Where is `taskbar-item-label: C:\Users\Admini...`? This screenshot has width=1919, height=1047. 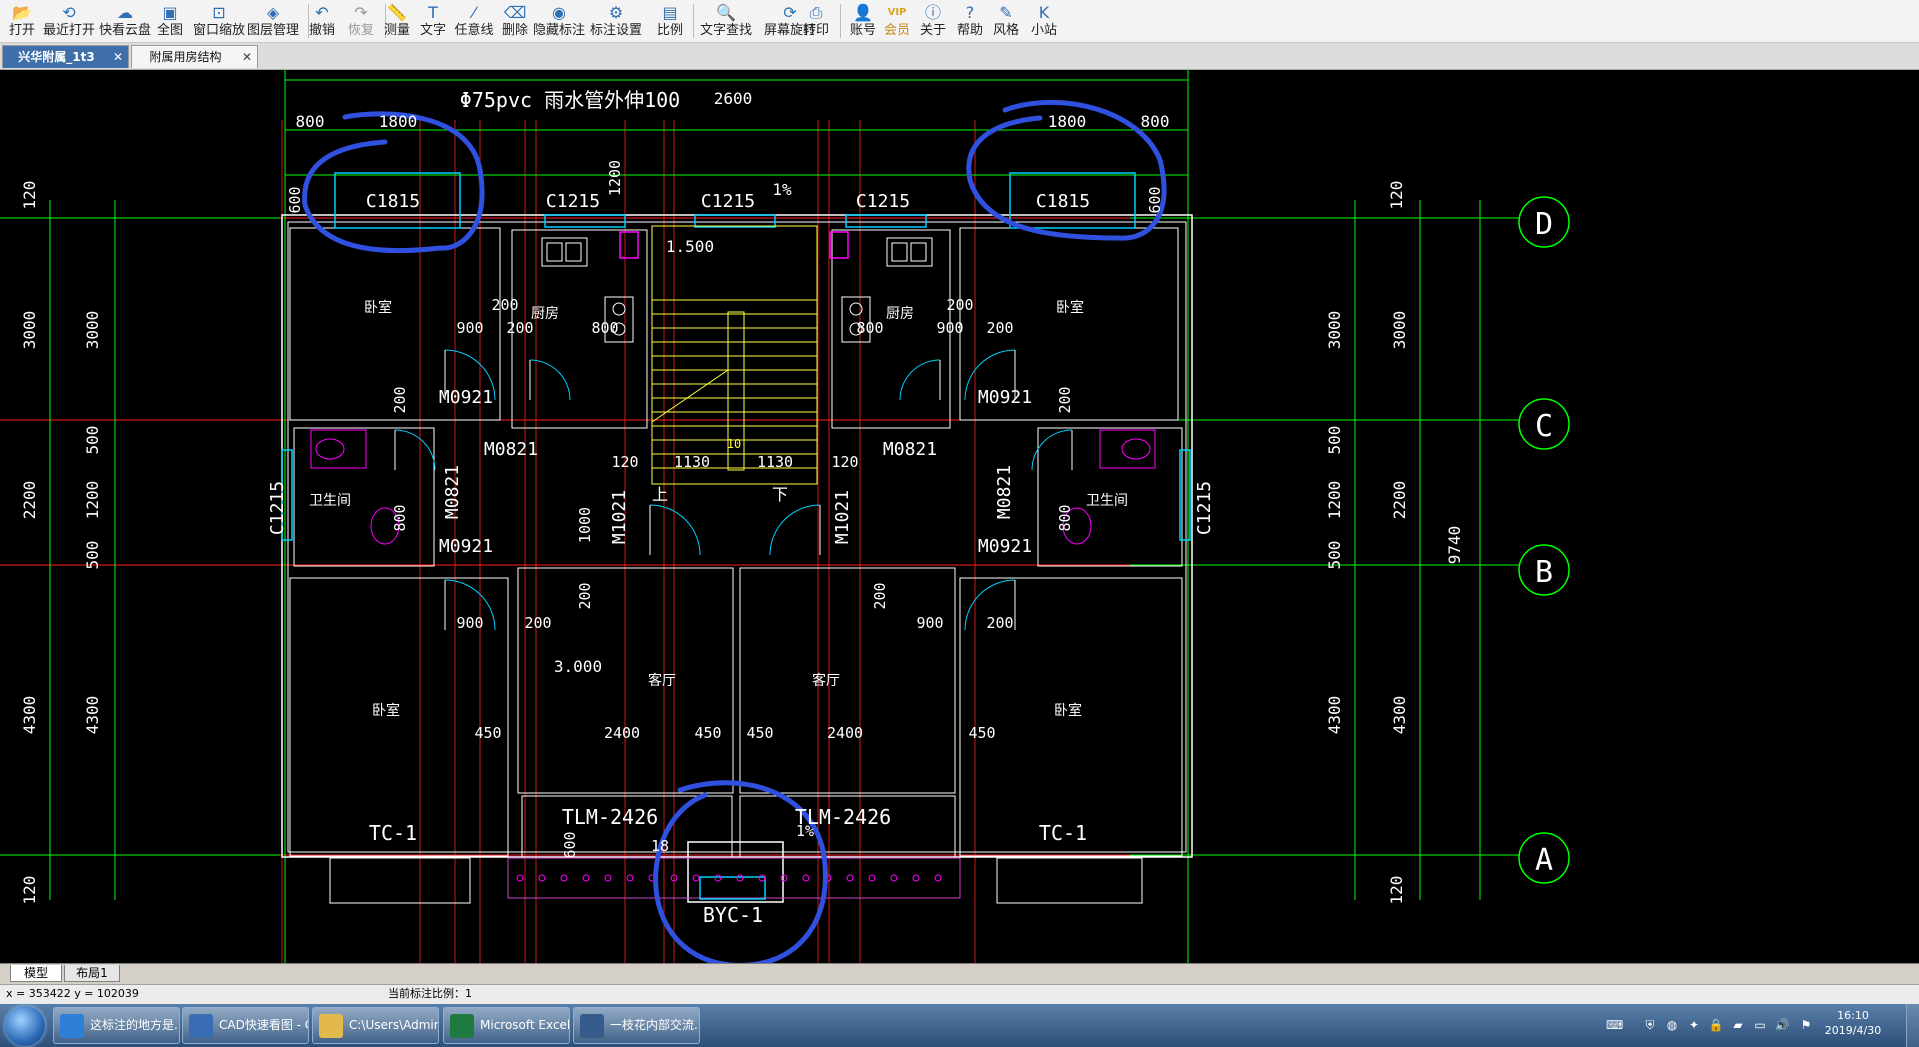
taskbar-item-label: C:\Users\Admini... is located at coordinates (393, 1025).